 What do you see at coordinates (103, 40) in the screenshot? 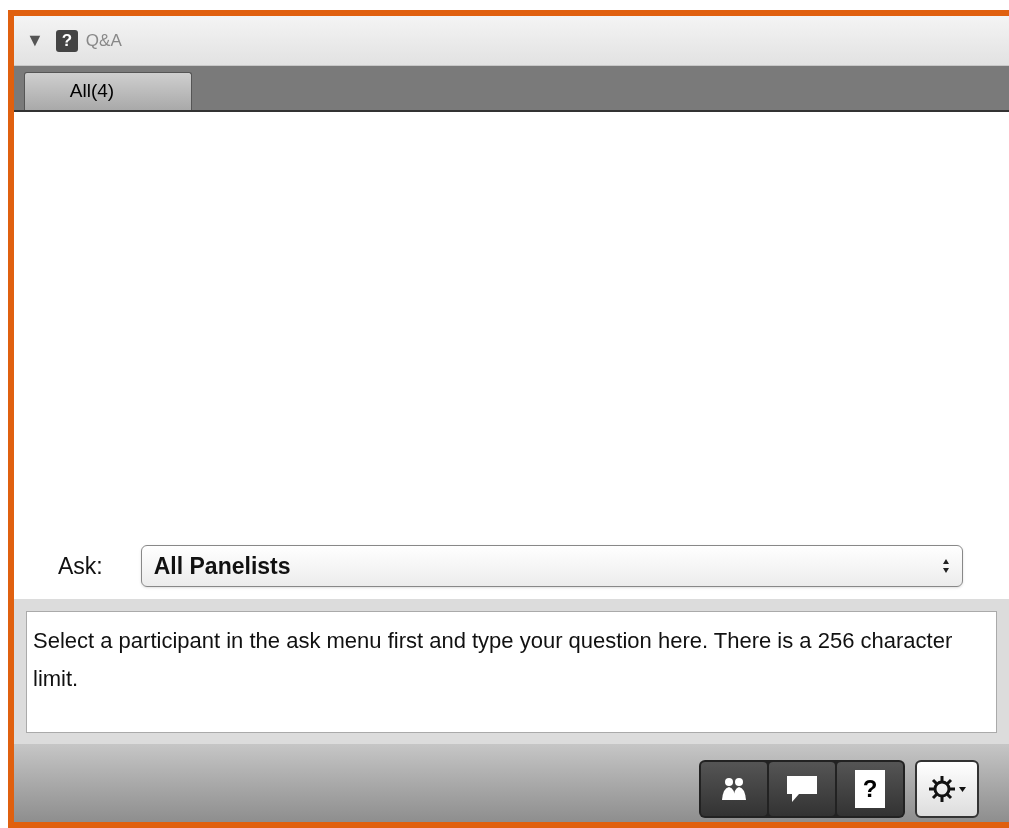
I see `panel-title: Q&A` at bounding box center [103, 40].